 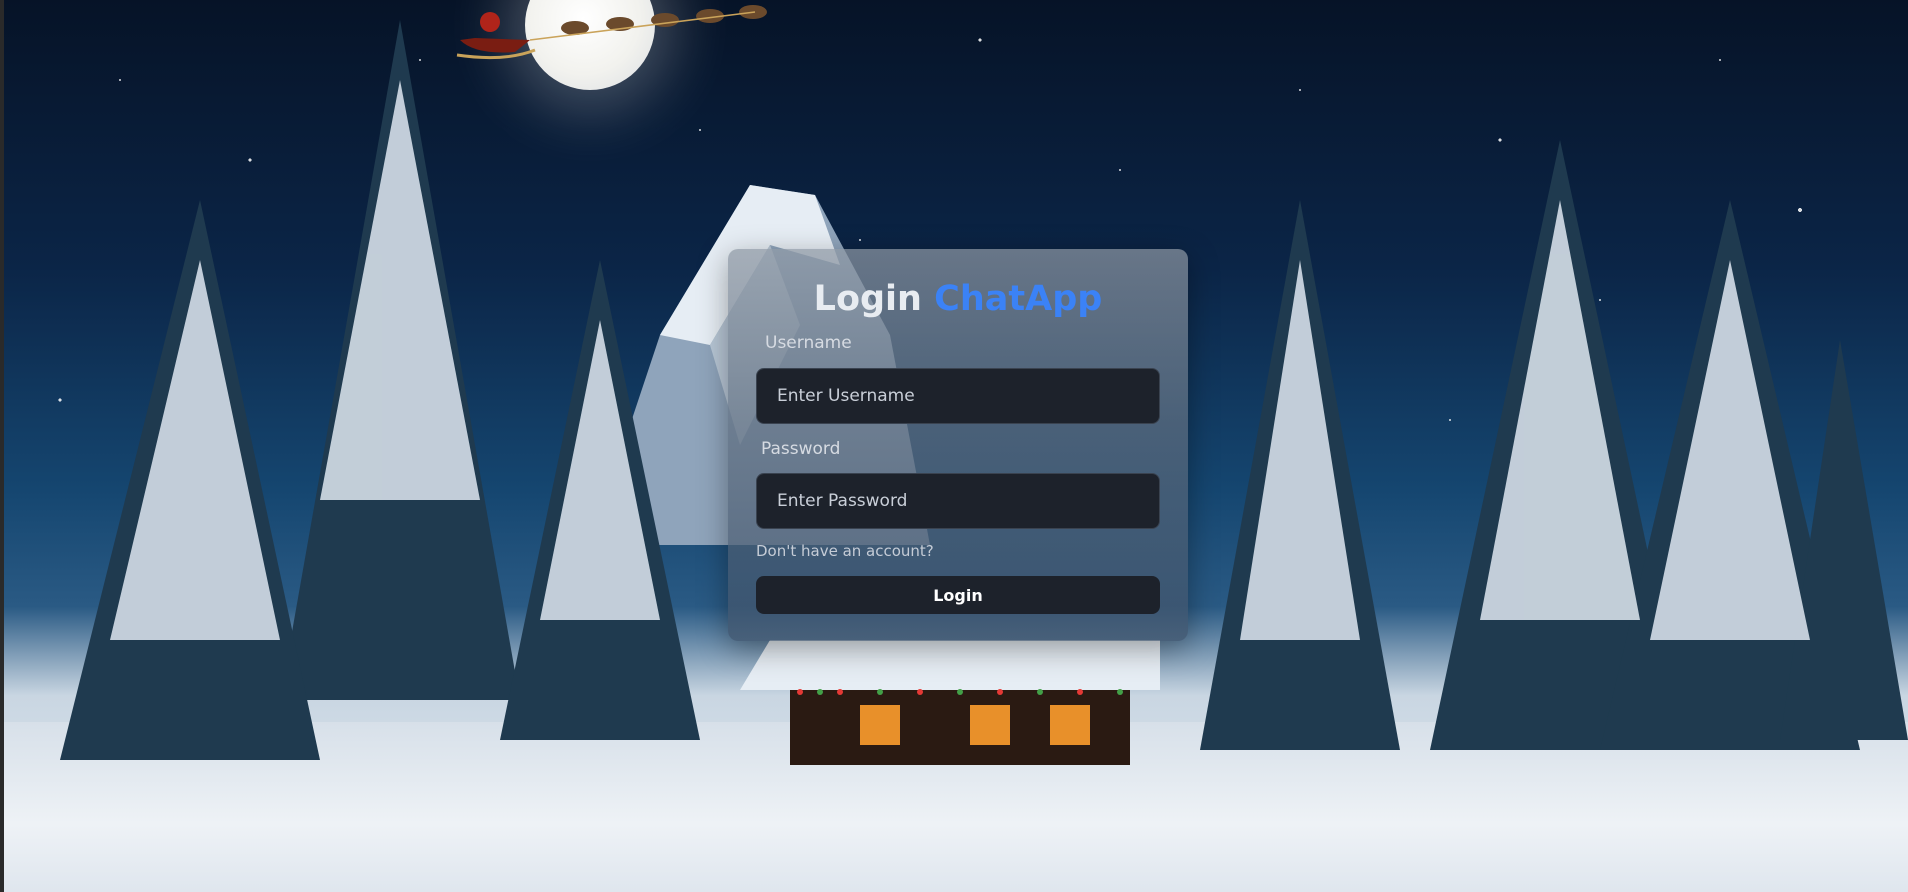 I want to click on signup-link: Don't have an account?, so click(x=845, y=551).